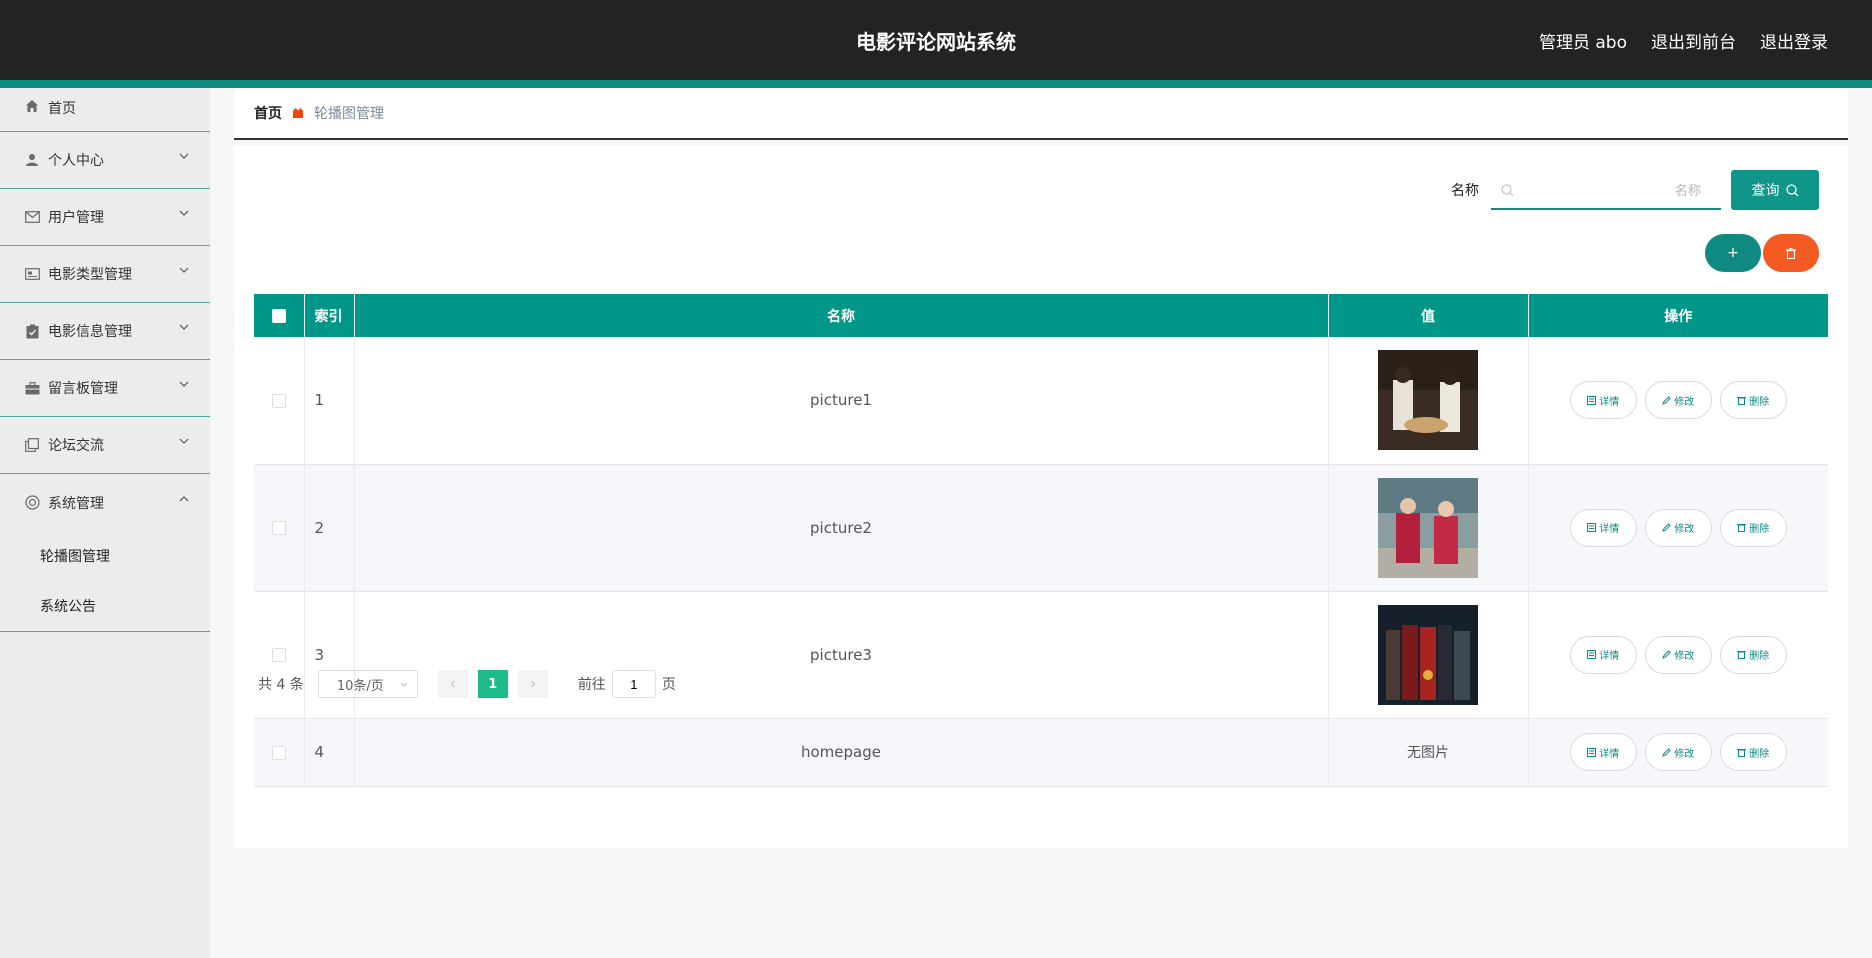 The height and width of the screenshot is (958, 1872). What do you see at coordinates (32, 388) in the screenshot?
I see `briefcase-icon` at bounding box center [32, 388].